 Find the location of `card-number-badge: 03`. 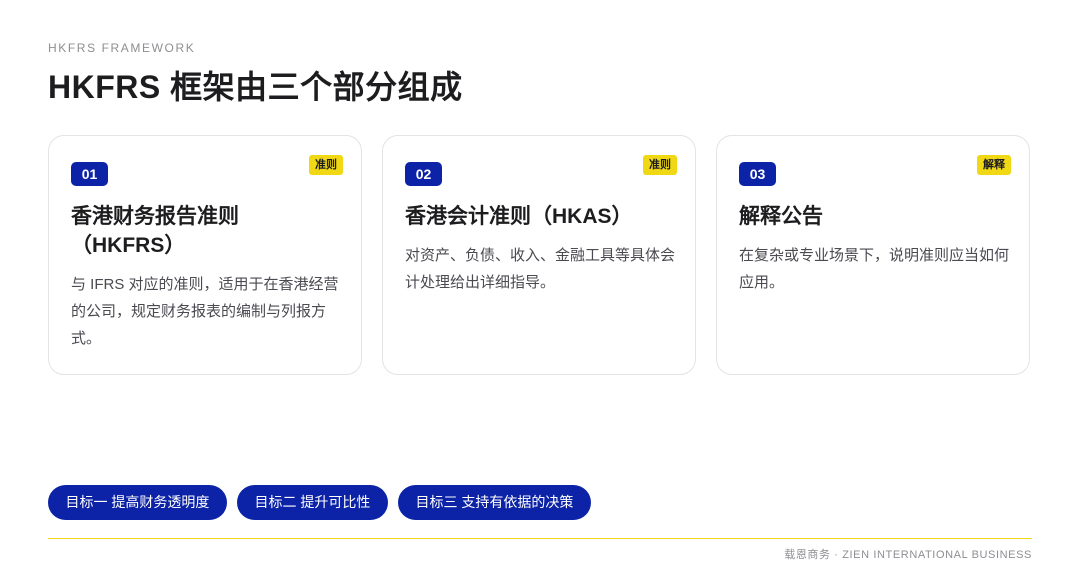

card-number-badge: 03 is located at coordinates (757, 174).